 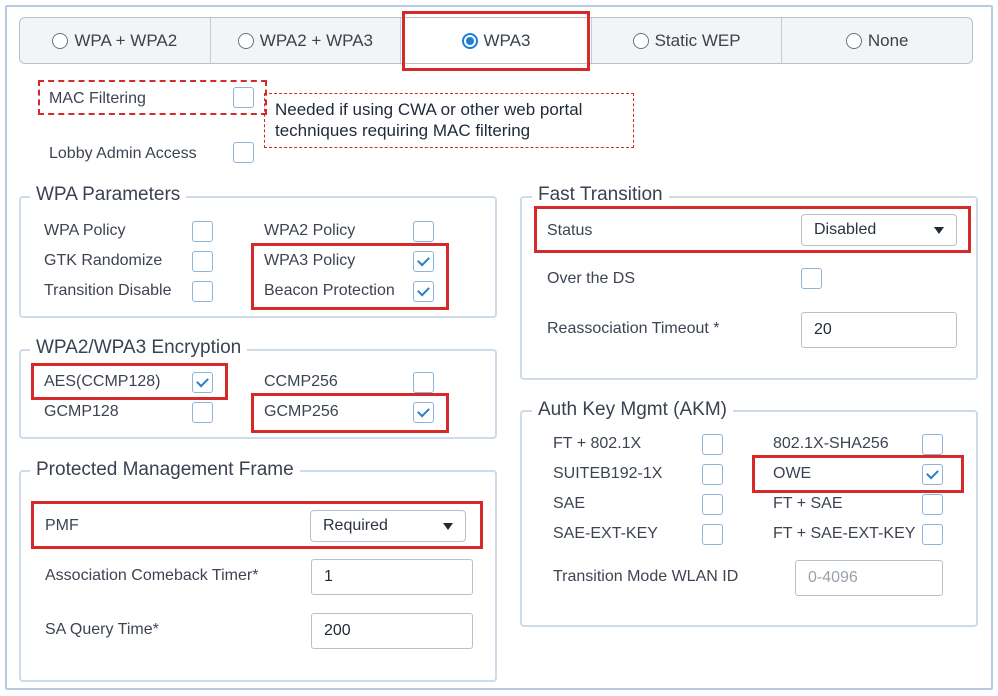 What do you see at coordinates (808, 503) in the screenshot?
I see `ft-sae-label: FT + SAE` at bounding box center [808, 503].